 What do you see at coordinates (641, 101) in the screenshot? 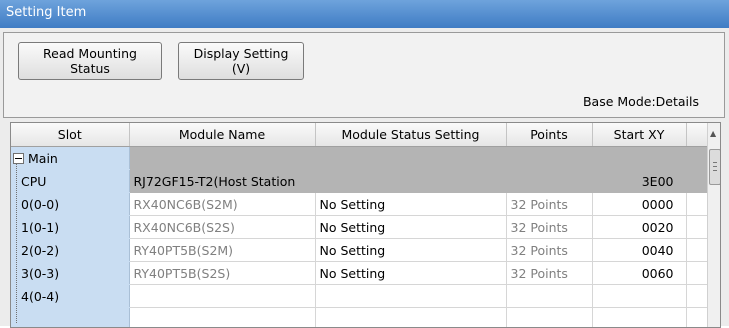
I see `base-mode-label: Base Mode:Details` at bounding box center [641, 101].